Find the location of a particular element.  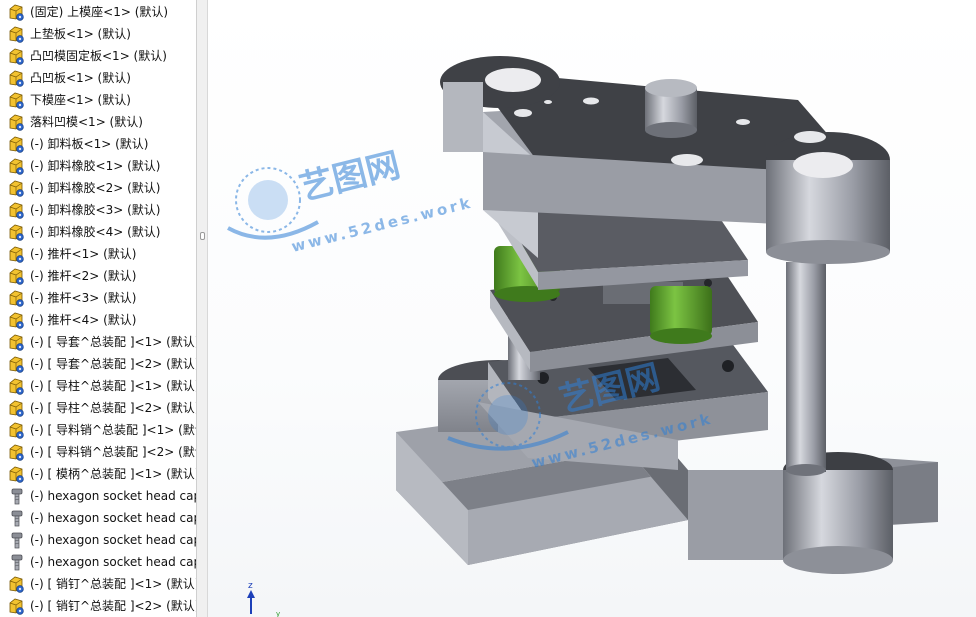

tree-item: (-) [ 导料销^总装配 ]<2> (默认) is located at coordinates (98, 452).